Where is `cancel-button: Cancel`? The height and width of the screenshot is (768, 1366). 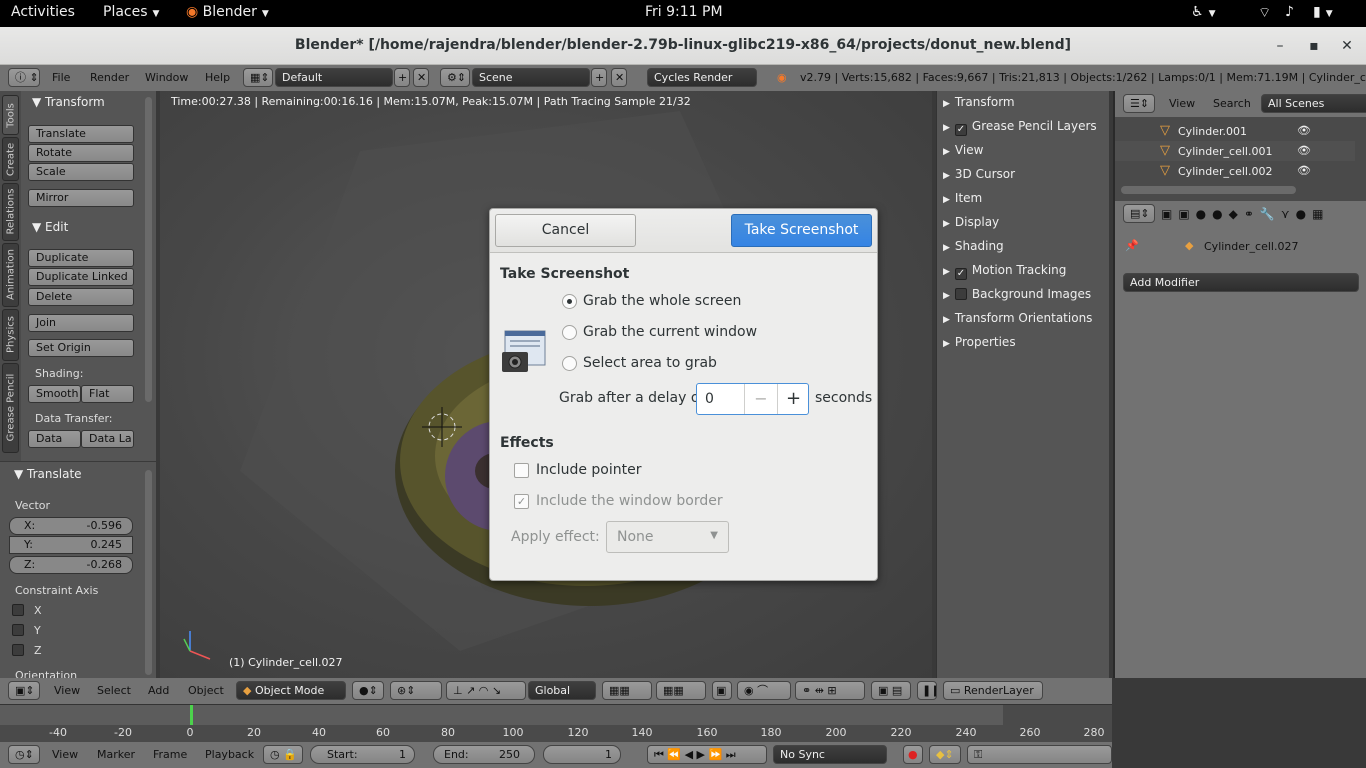 cancel-button: Cancel is located at coordinates (565, 230).